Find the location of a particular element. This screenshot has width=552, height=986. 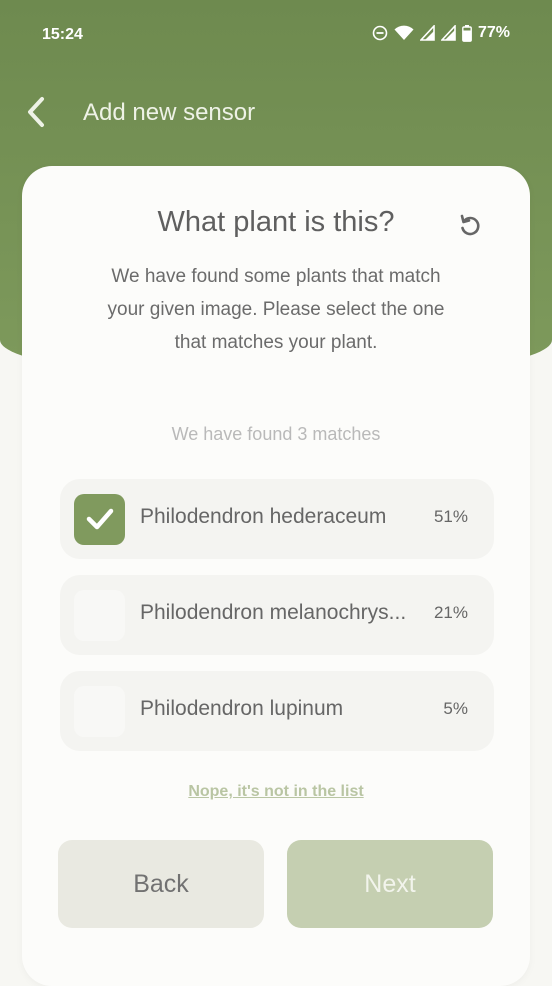

matches-found-text: We have found 3 matches is located at coordinates (276, 434).